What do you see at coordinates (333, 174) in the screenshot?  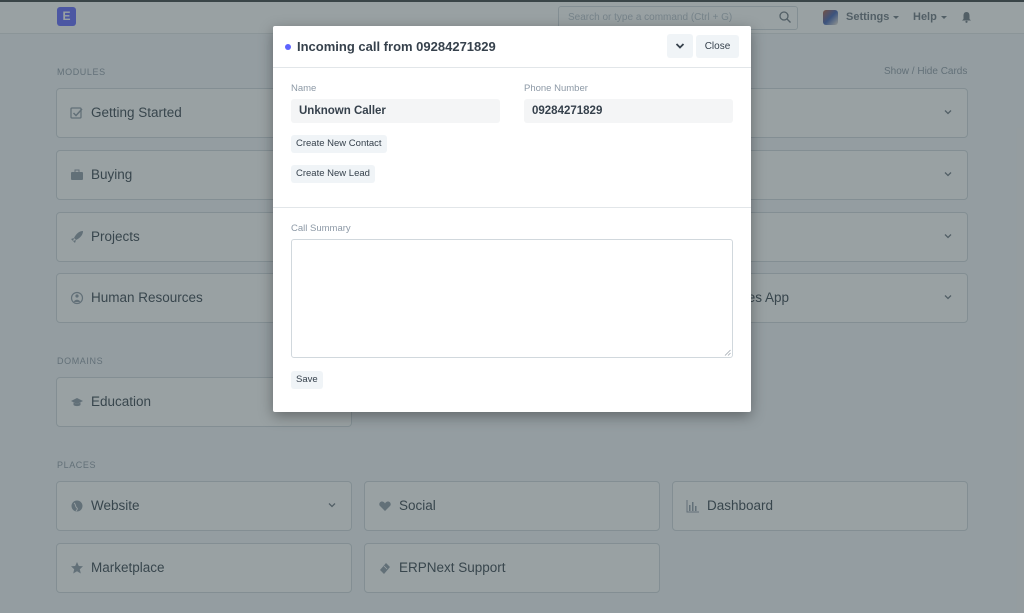 I see `create-new-lead-button: Create New Lead` at bounding box center [333, 174].